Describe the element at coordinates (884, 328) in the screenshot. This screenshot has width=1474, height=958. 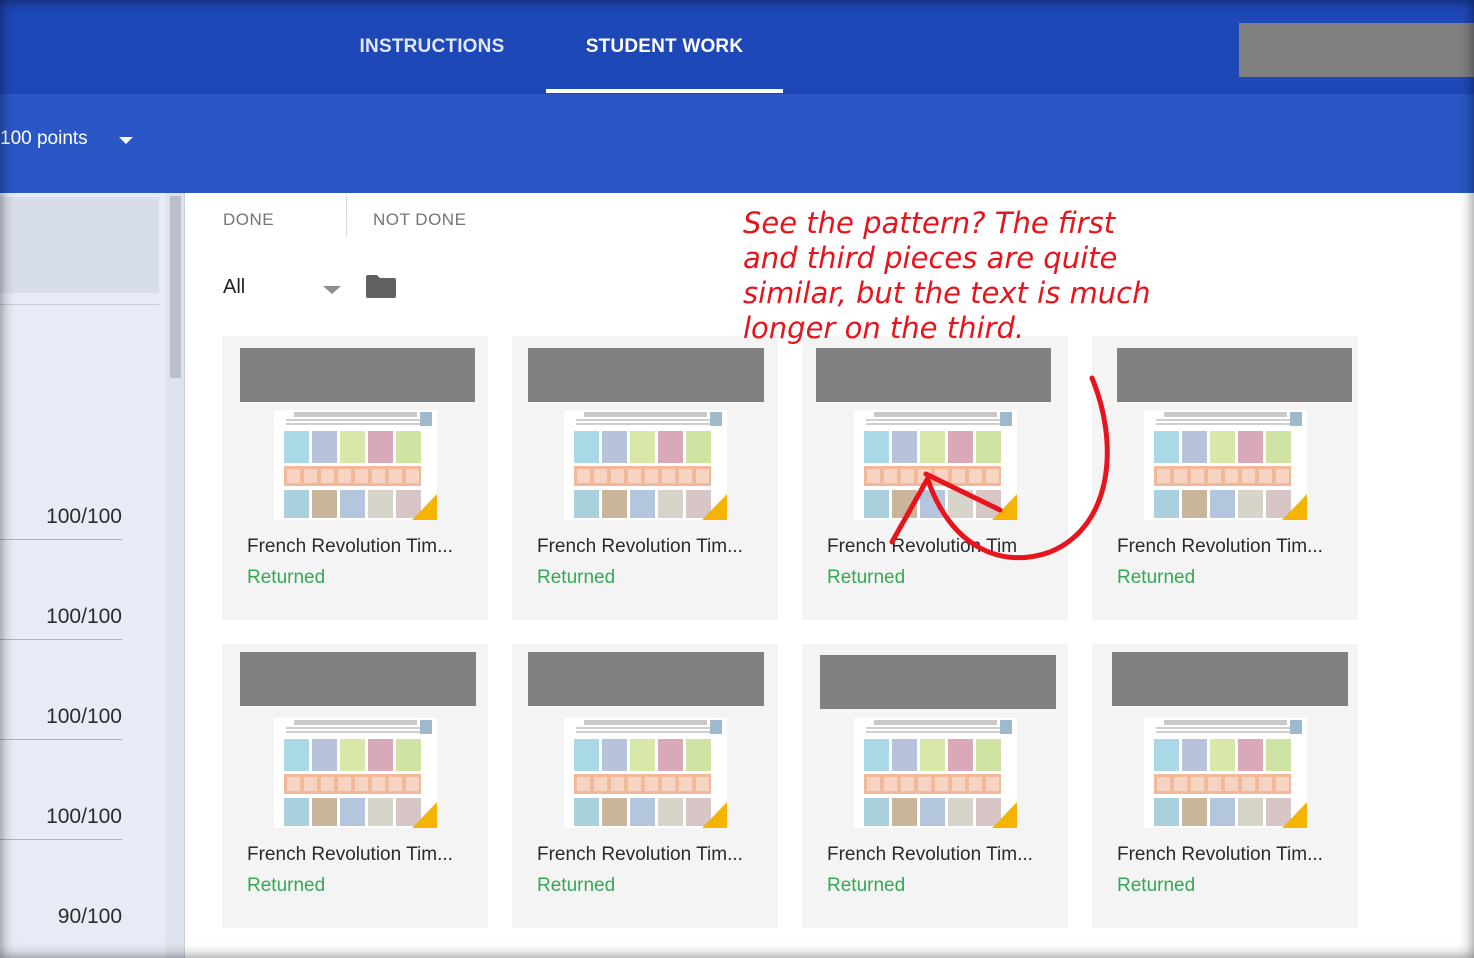
I see `annotation-line: longer on the third.` at that location.